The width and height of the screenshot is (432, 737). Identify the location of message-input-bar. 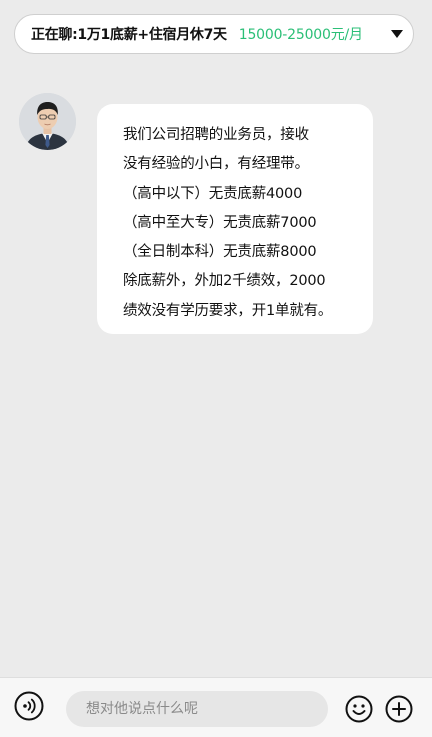
(216, 707).